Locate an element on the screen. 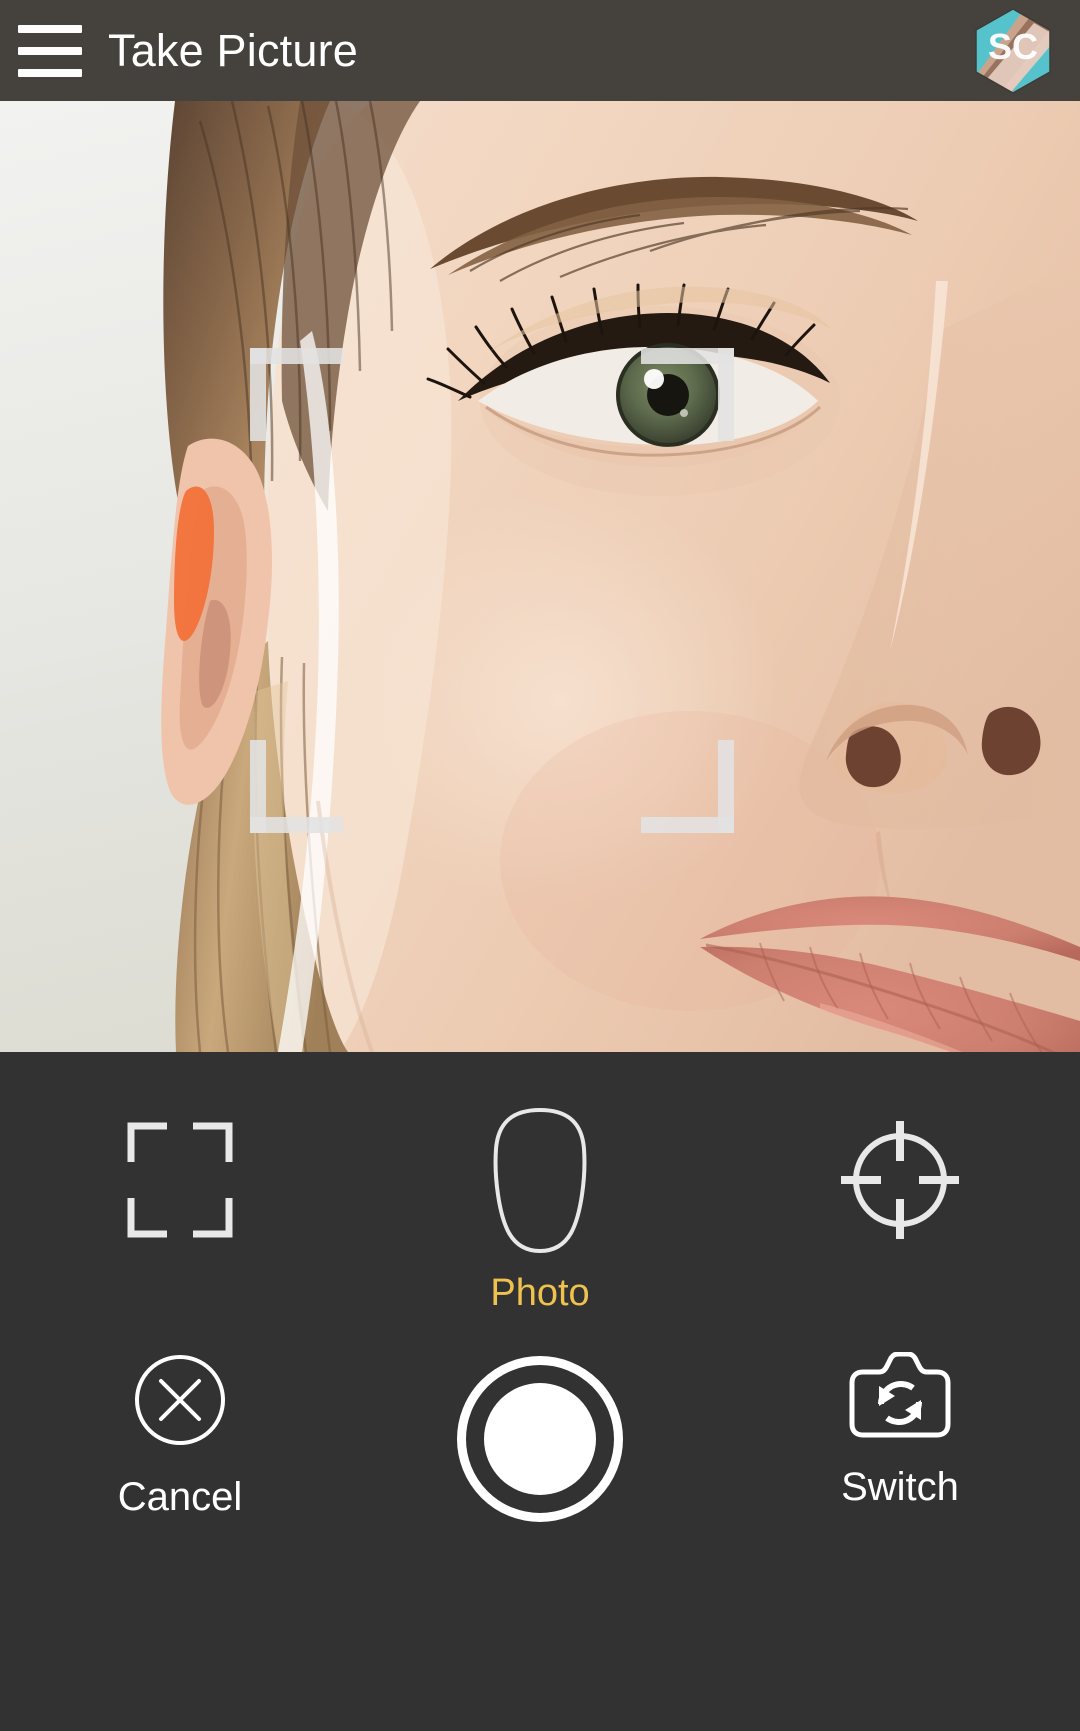 This screenshot has width=1080, height=1731. camera-action-row: Cancel Switch is located at coordinates (540, 1466).